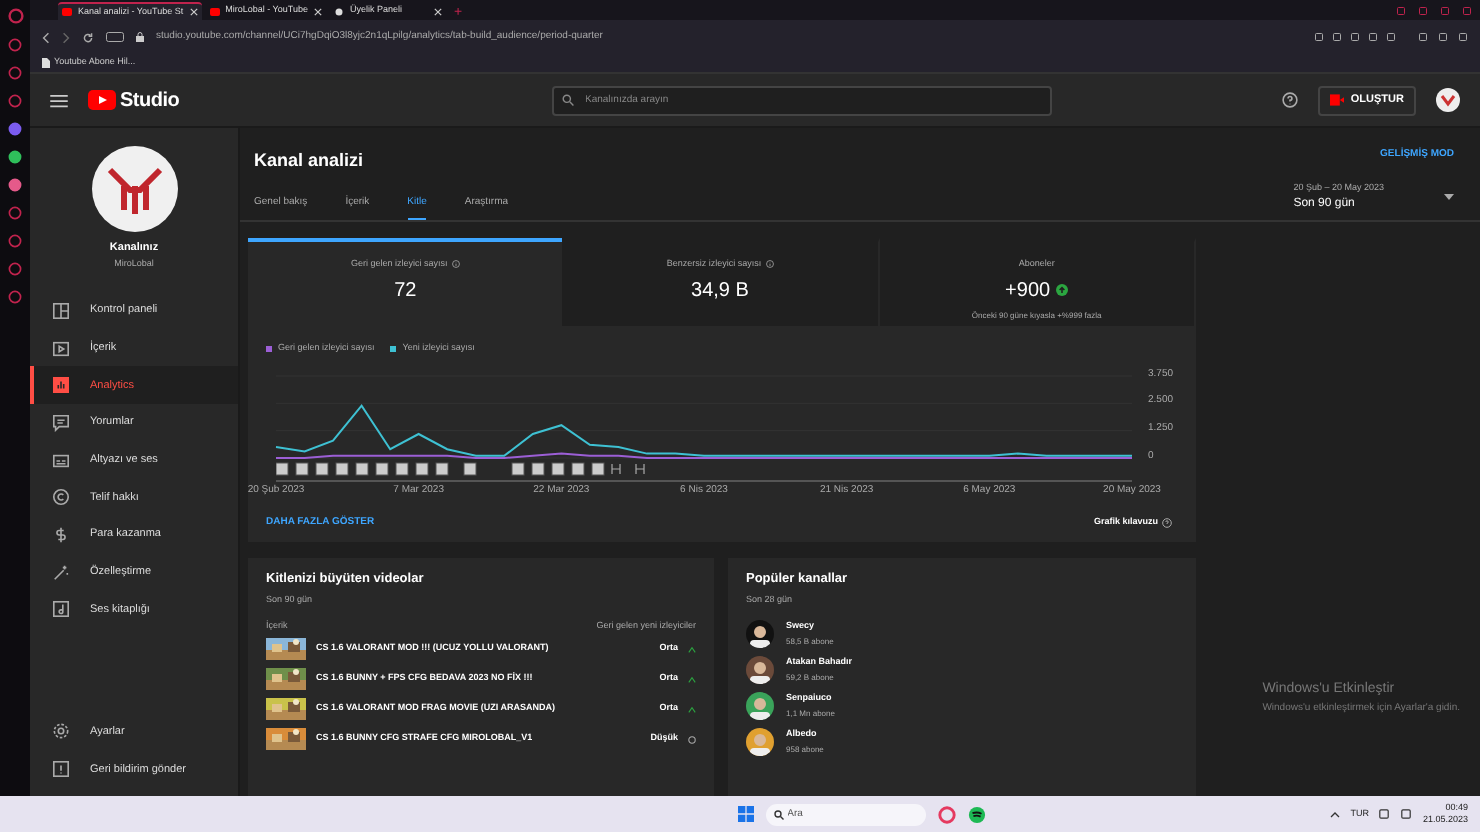 Image resolution: width=1480 pixels, height=832 pixels. Describe the element at coordinates (61, 497) in the screenshot. I see `copyright-icon` at that location.